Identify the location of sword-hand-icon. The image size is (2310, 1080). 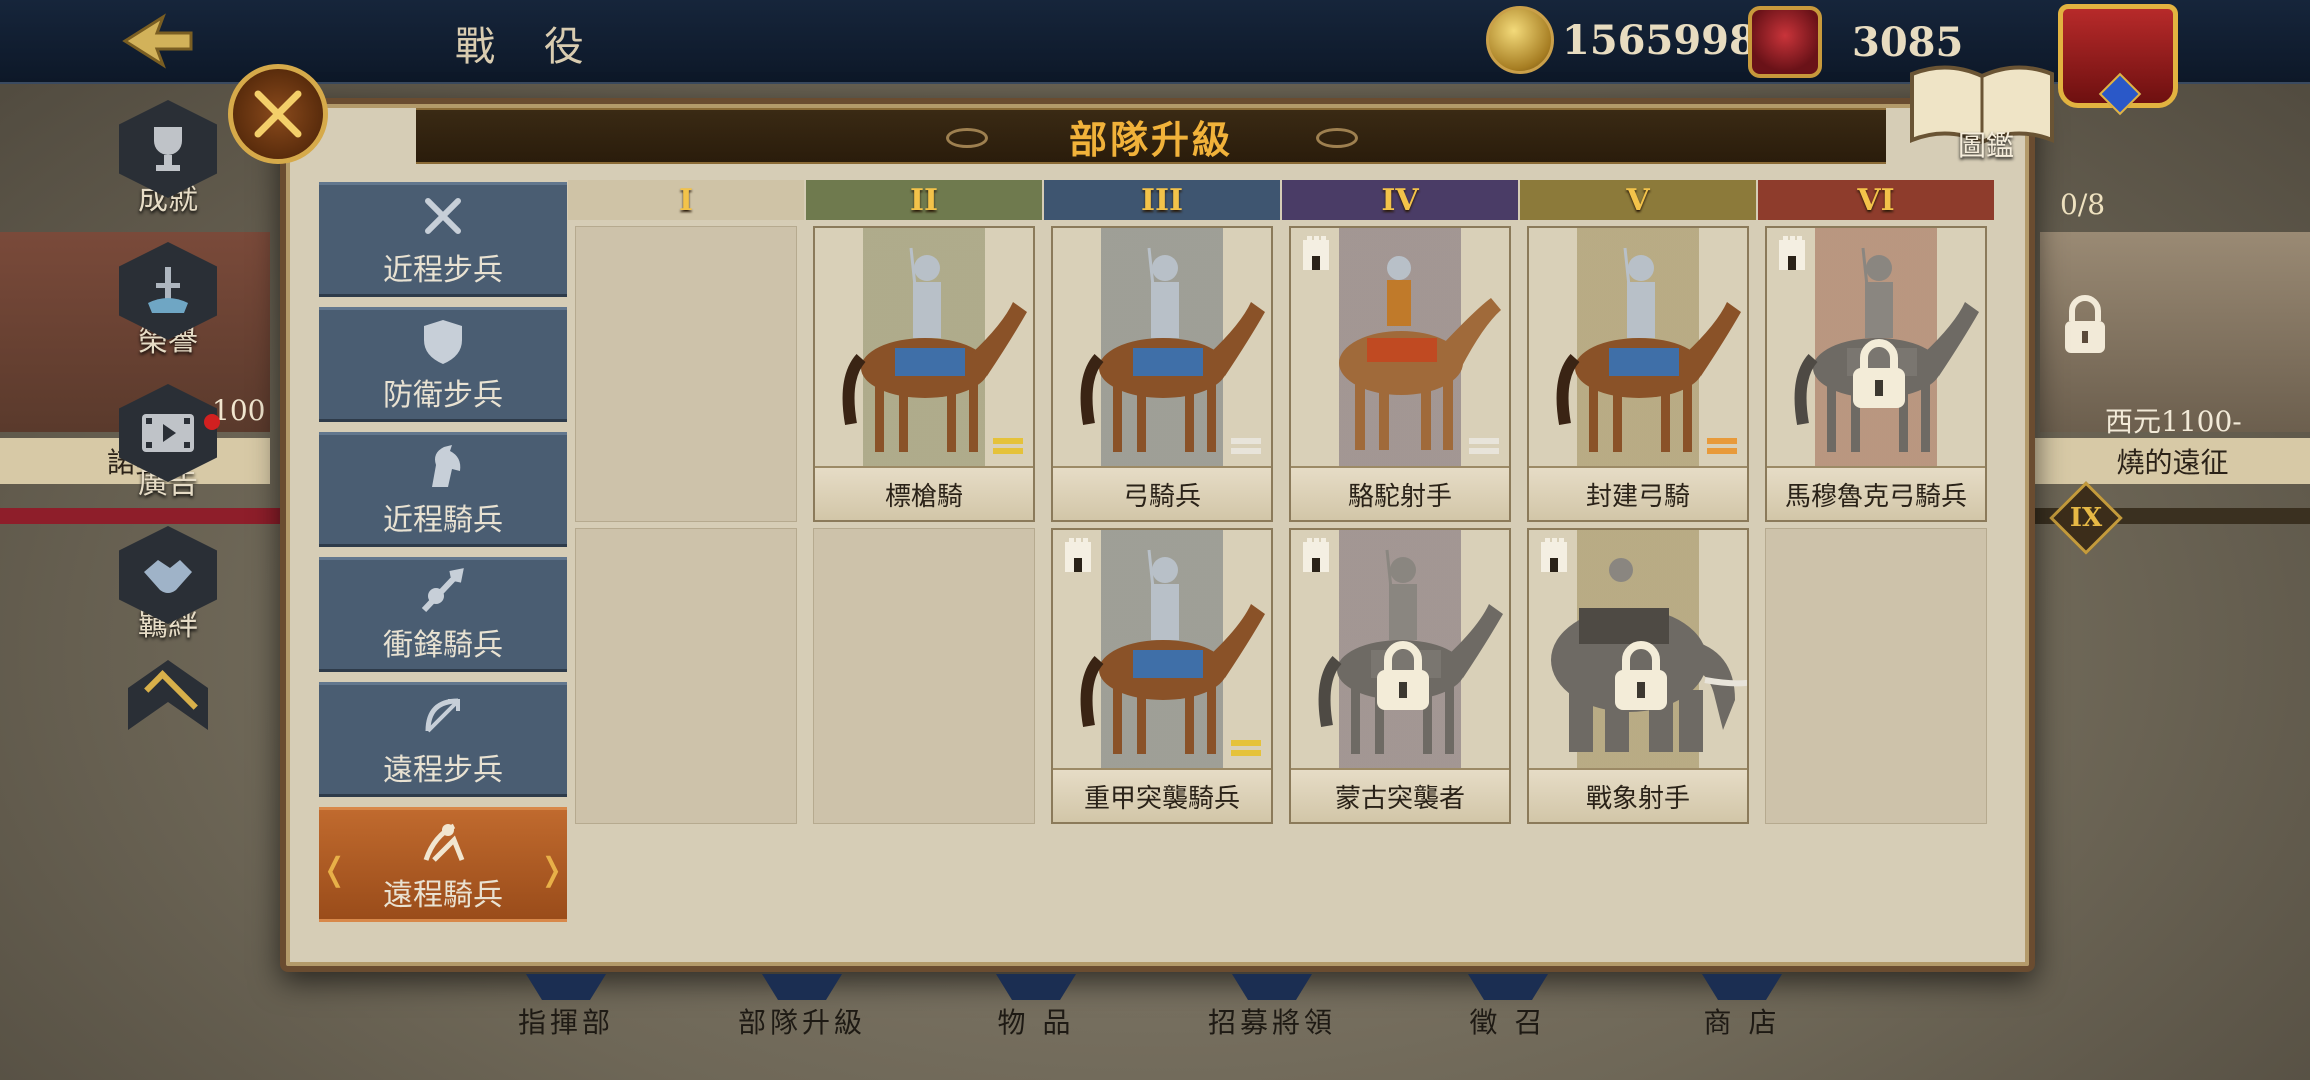
(168, 290).